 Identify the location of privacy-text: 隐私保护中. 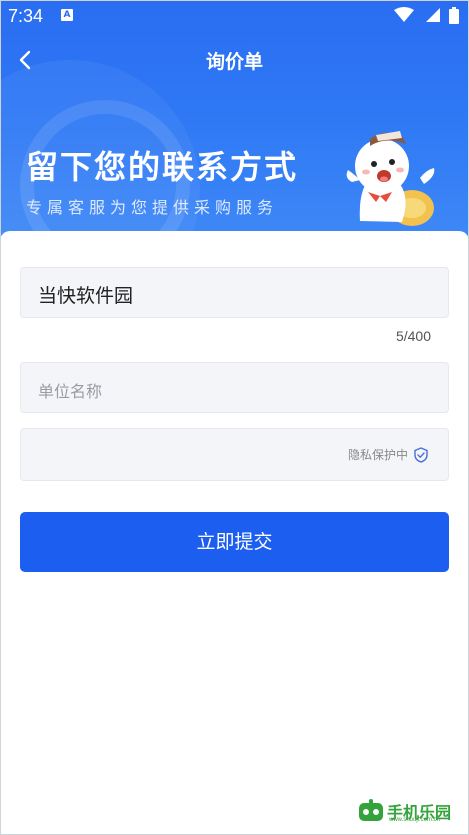
(377, 455).